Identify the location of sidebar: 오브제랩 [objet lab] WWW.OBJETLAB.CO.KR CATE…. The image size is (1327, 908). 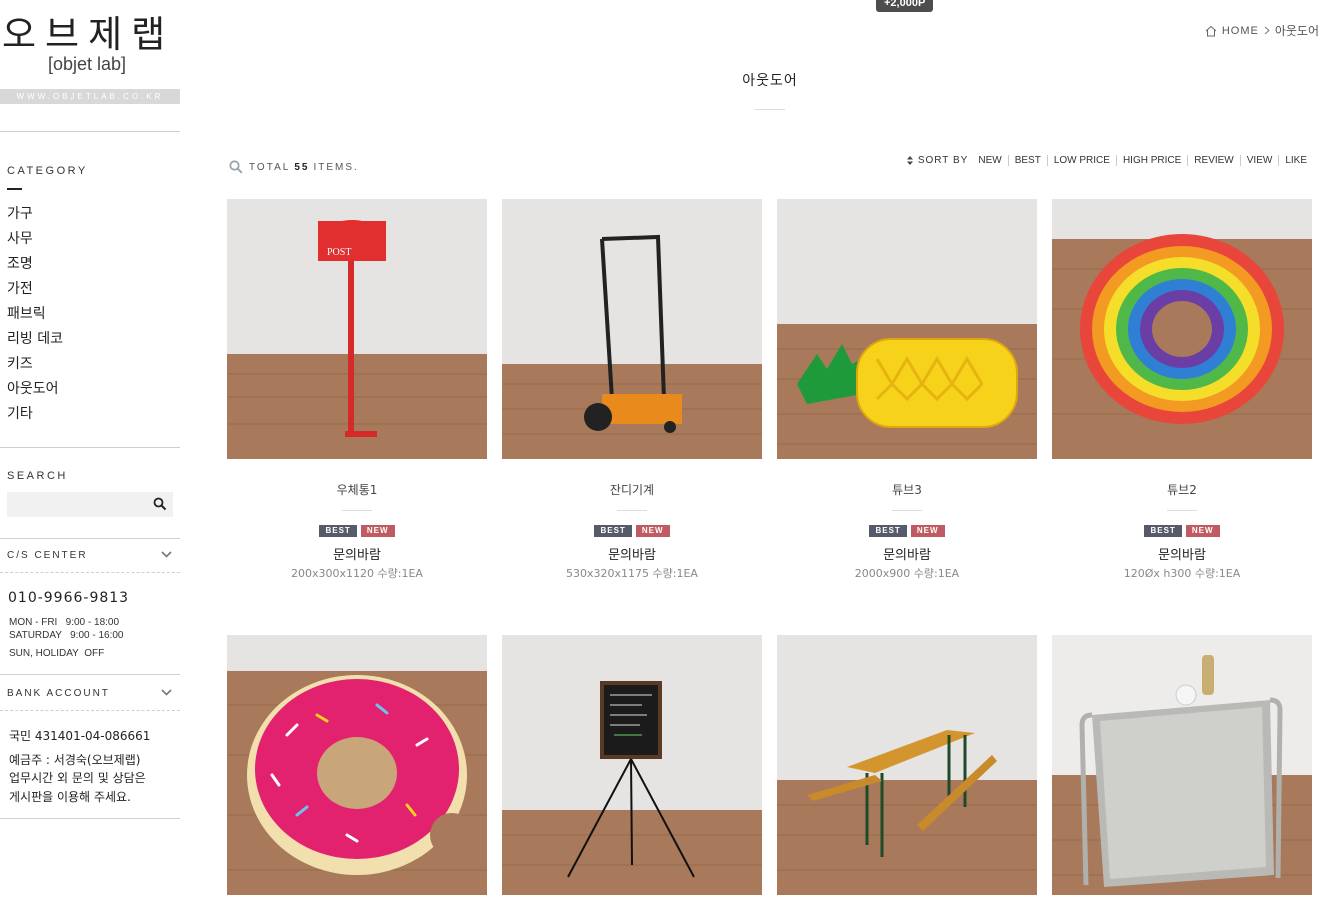
(90, 454).